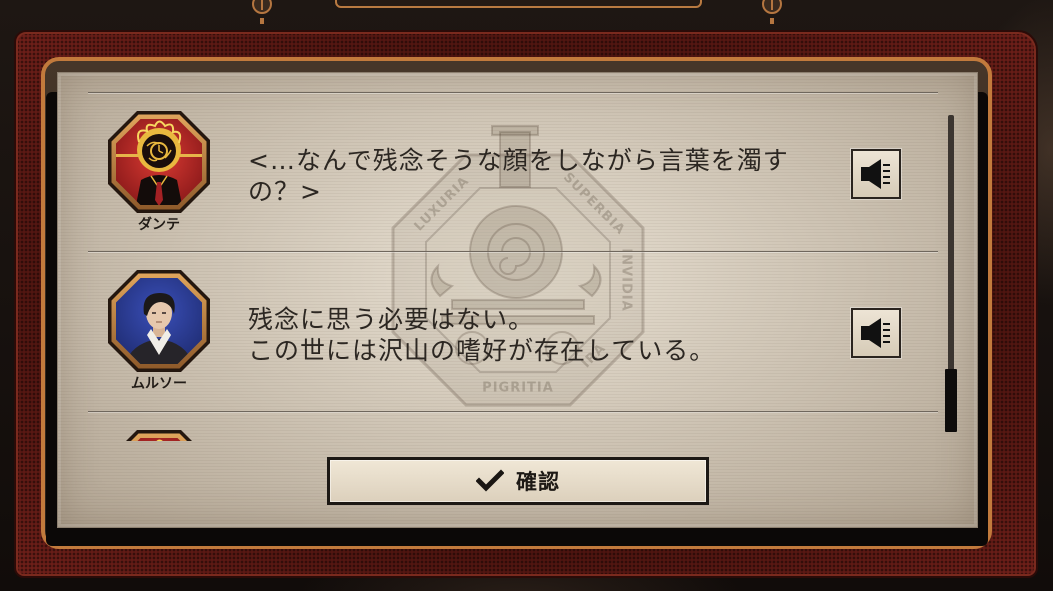 Image resolution: width=1053 pixels, height=591 pixels. Describe the element at coordinates (159, 225) in the screenshot. I see `speaker-name: ダンテ` at that location.